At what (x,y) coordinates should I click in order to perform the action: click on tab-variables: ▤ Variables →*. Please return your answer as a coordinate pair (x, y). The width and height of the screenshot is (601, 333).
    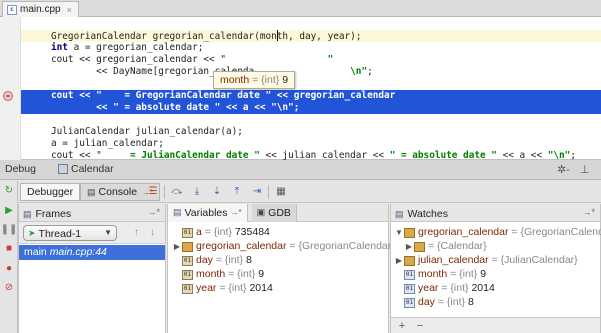
    Looking at the image, I should click on (208, 212).